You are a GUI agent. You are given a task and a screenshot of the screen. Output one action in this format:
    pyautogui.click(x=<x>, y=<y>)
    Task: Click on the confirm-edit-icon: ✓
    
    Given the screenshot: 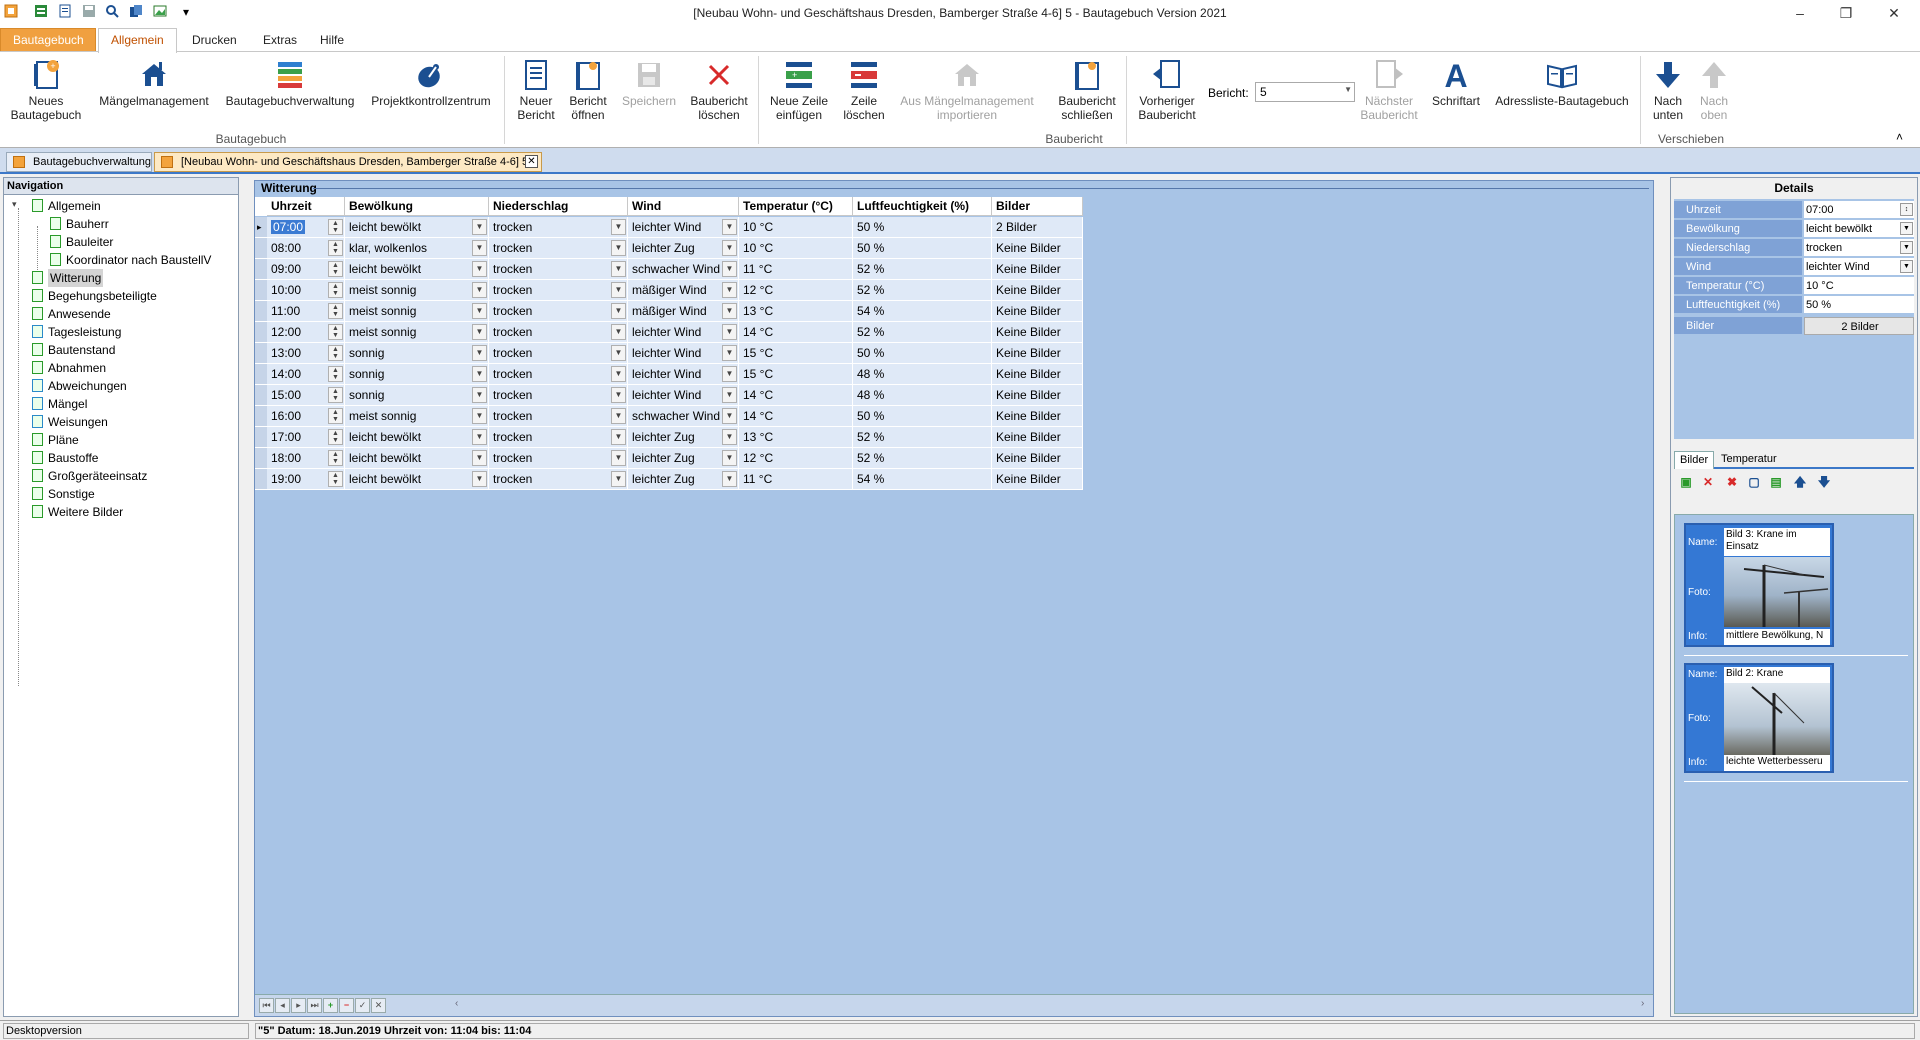 What is the action you would take?
    pyautogui.click(x=362, y=1005)
    